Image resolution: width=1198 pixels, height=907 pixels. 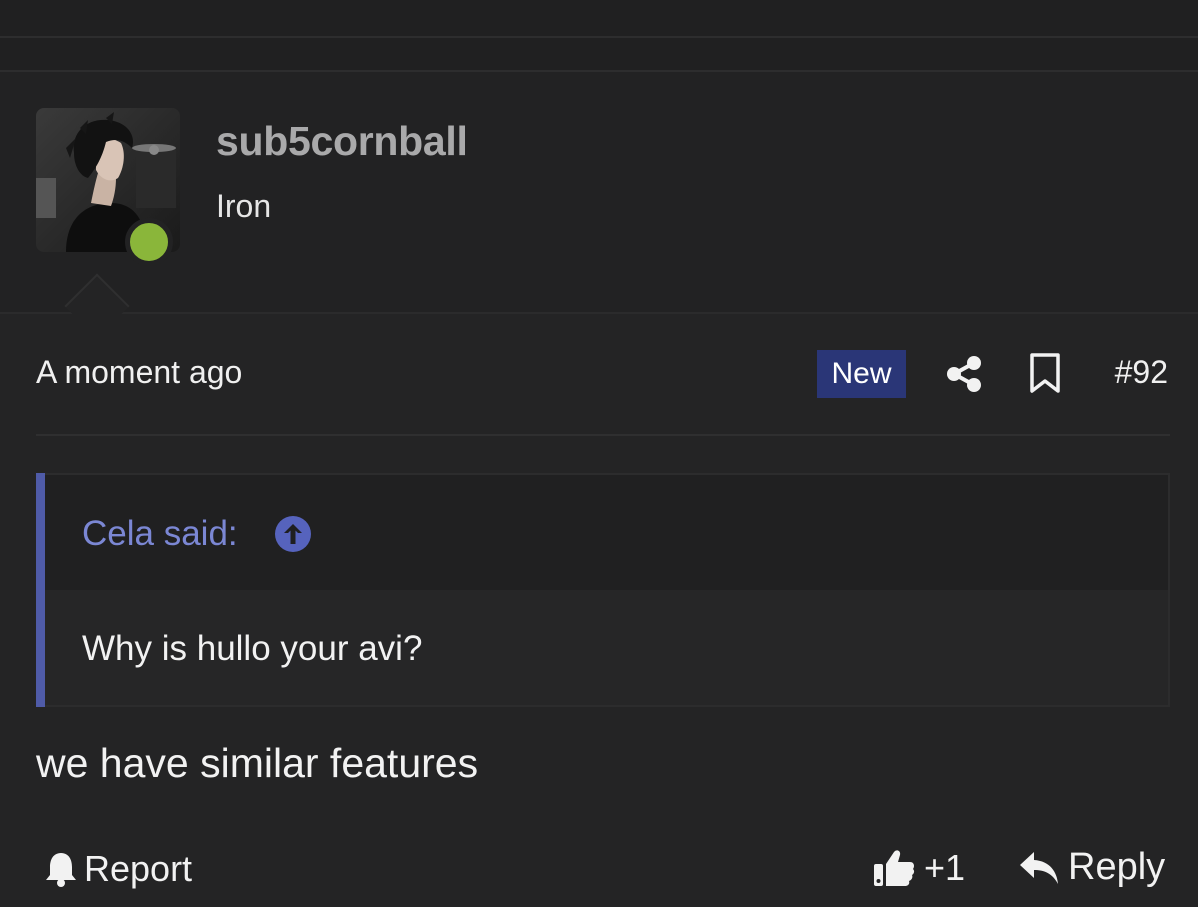 I want to click on like-count: +1, so click(x=945, y=867).